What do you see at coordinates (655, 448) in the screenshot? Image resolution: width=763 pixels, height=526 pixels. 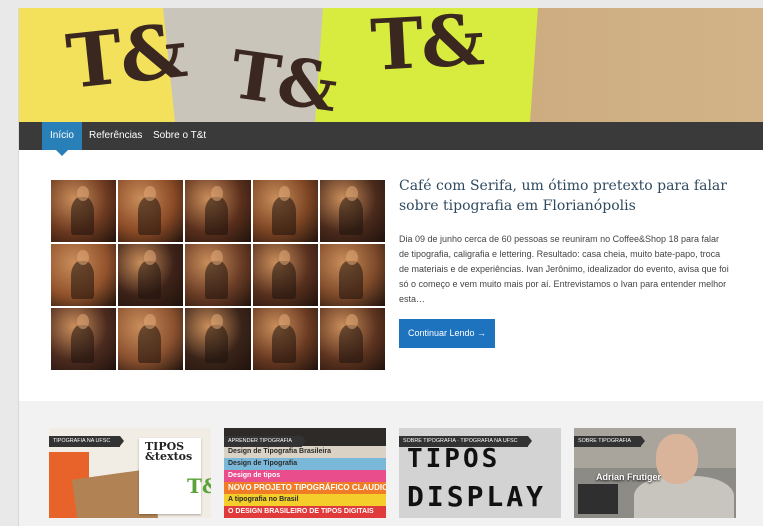 I see `thumb-art-wall` at bounding box center [655, 448].